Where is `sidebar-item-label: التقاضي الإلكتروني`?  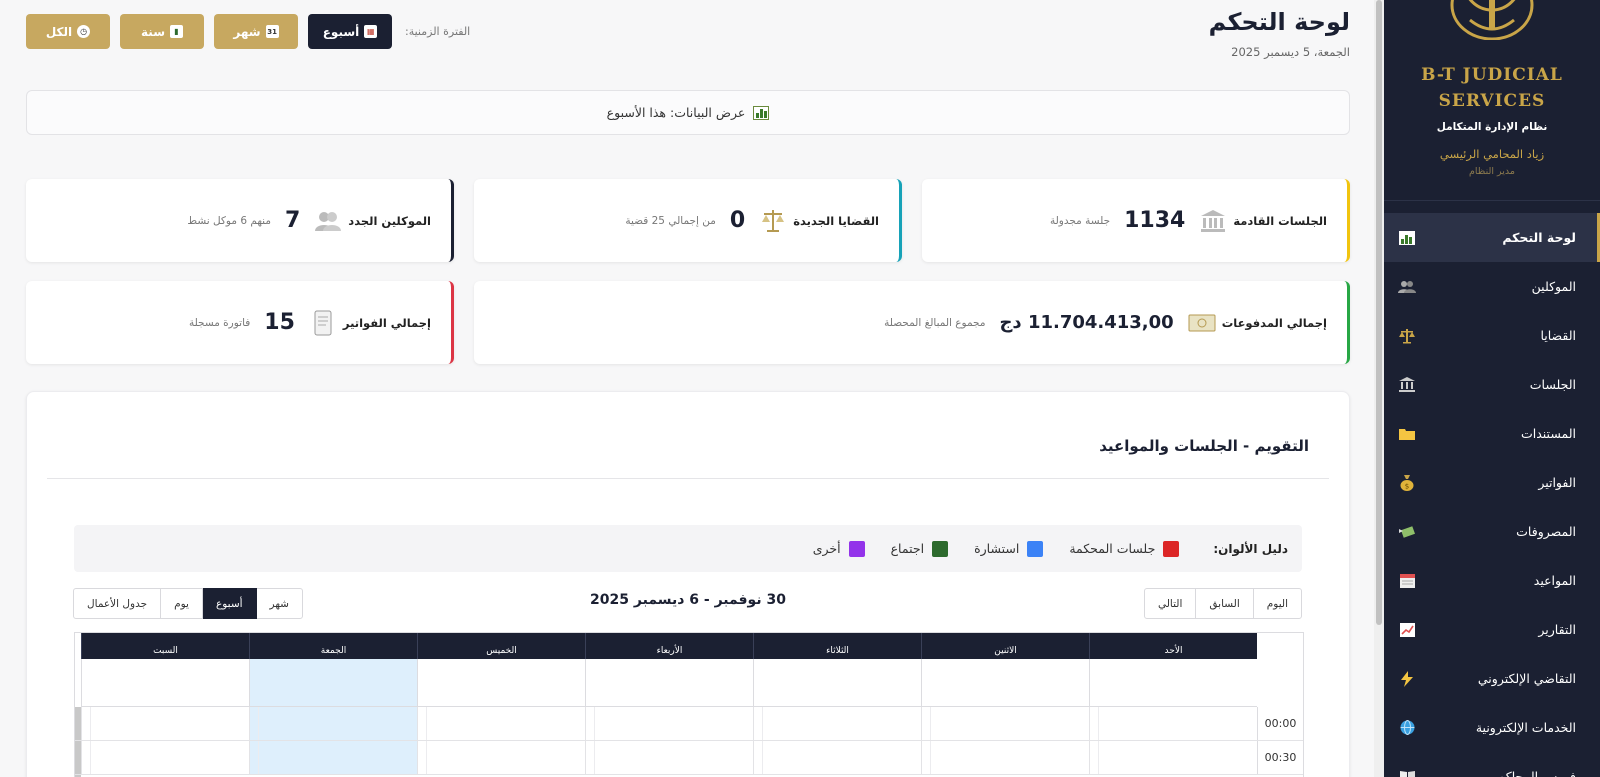 sidebar-item-label: التقاضي الإلكتروني is located at coordinates (1526, 678).